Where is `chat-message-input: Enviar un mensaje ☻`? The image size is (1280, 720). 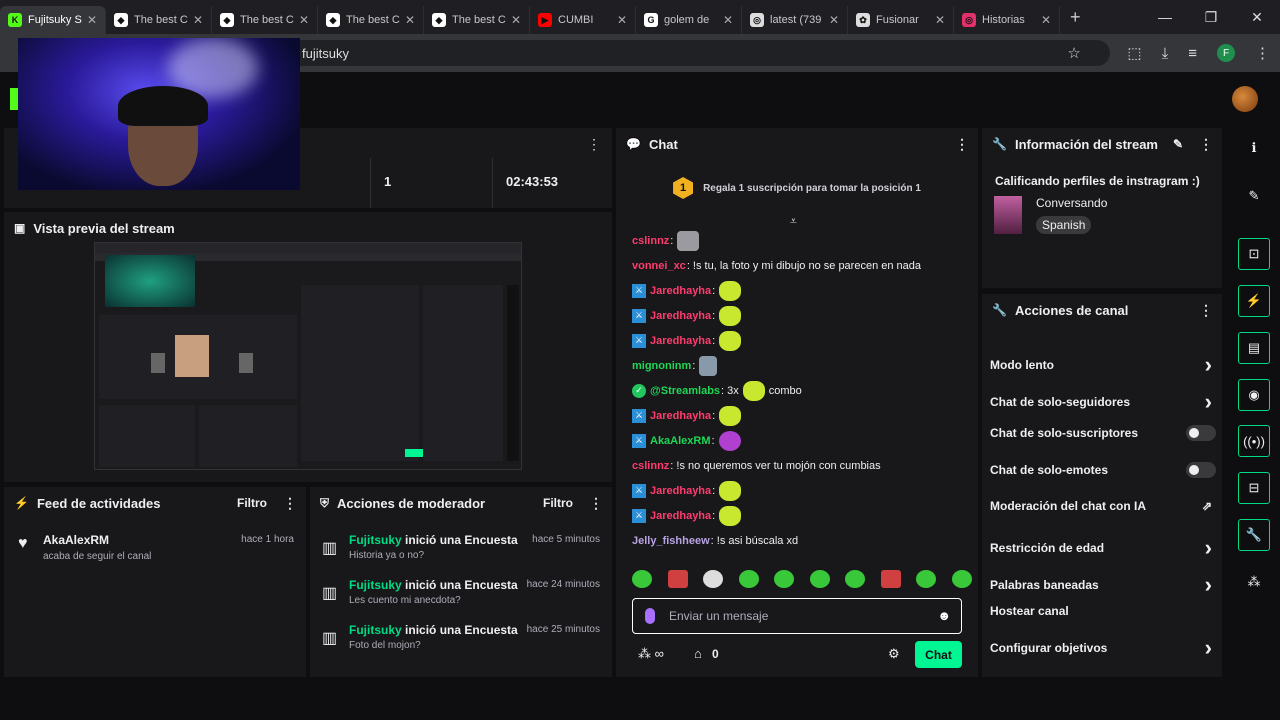
chat-message-input: Enviar un mensaje ☻ is located at coordinates (797, 616).